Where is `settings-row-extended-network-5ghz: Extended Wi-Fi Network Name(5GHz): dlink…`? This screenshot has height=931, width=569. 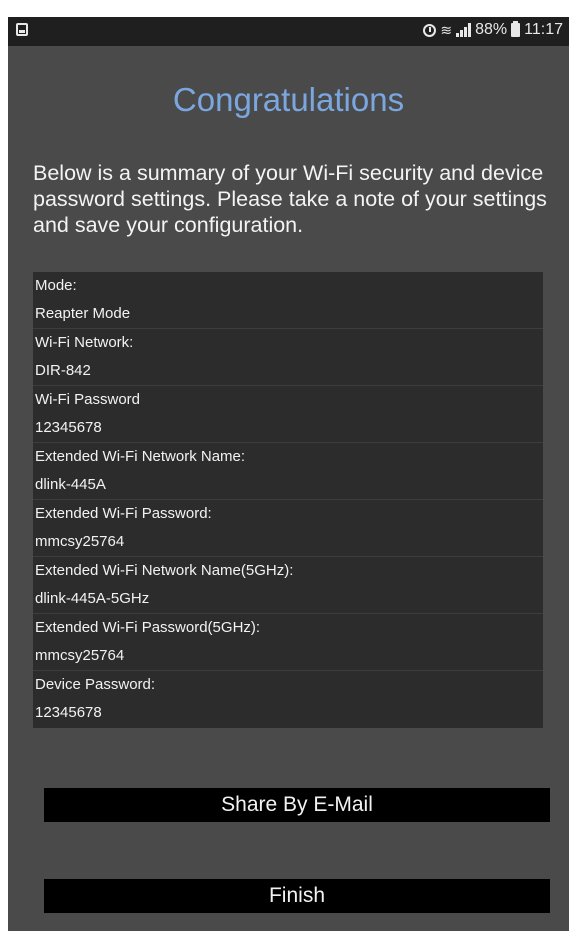 settings-row-extended-network-5ghz: Extended Wi-Fi Network Name(5GHz): dlink… is located at coordinates (288, 585).